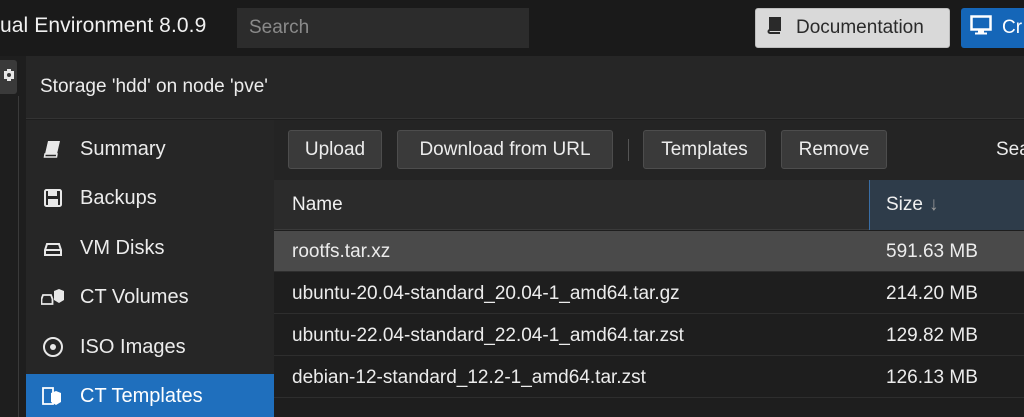  Describe the element at coordinates (53, 248) in the screenshot. I see `hdd-icon` at that location.